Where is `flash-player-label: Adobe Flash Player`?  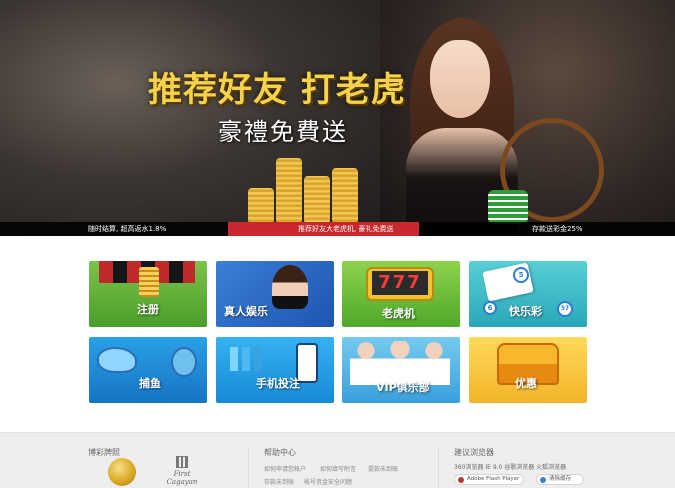 flash-player-label: Adobe Flash Player is located at coordinates (493, 479).